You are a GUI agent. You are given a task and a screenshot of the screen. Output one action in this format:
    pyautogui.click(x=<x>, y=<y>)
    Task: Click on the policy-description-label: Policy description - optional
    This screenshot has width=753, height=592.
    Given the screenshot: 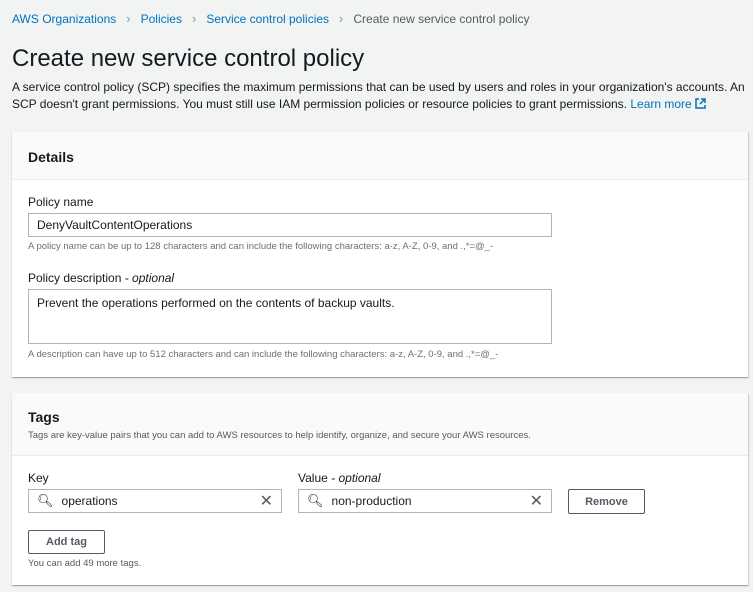 What is the action you would take?
    pyautogui.click(x=101, y=278)
    